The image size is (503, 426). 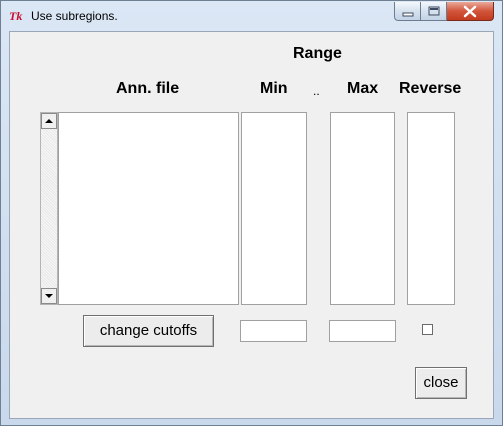 I want to click on close-button: close, so click(x=441, y=383).